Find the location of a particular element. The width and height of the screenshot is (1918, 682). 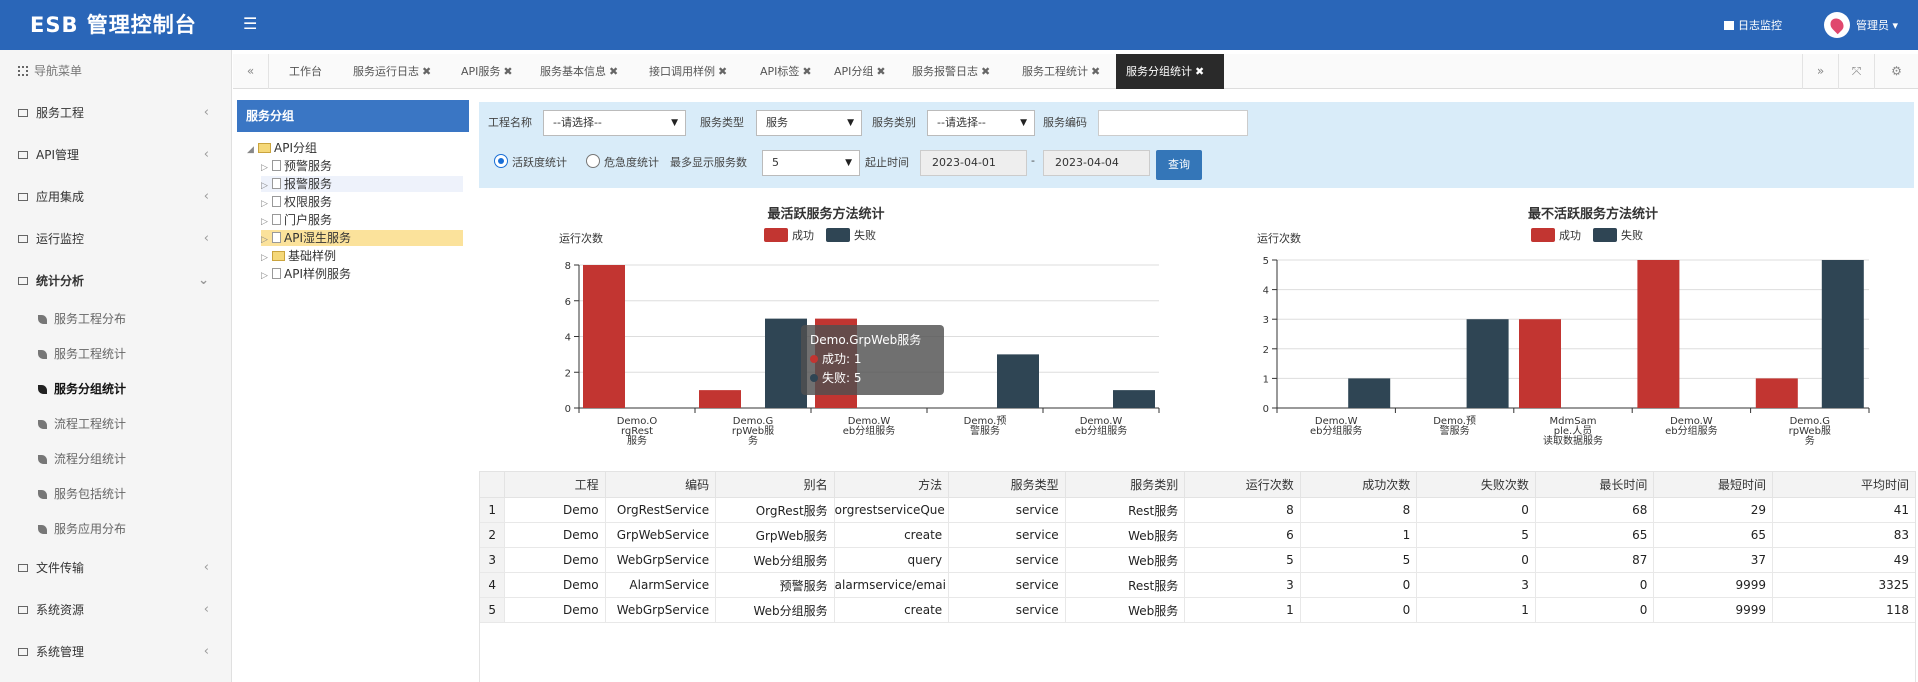

tree-node: ▷ 报警服务 is located at coordinates (362, 184).